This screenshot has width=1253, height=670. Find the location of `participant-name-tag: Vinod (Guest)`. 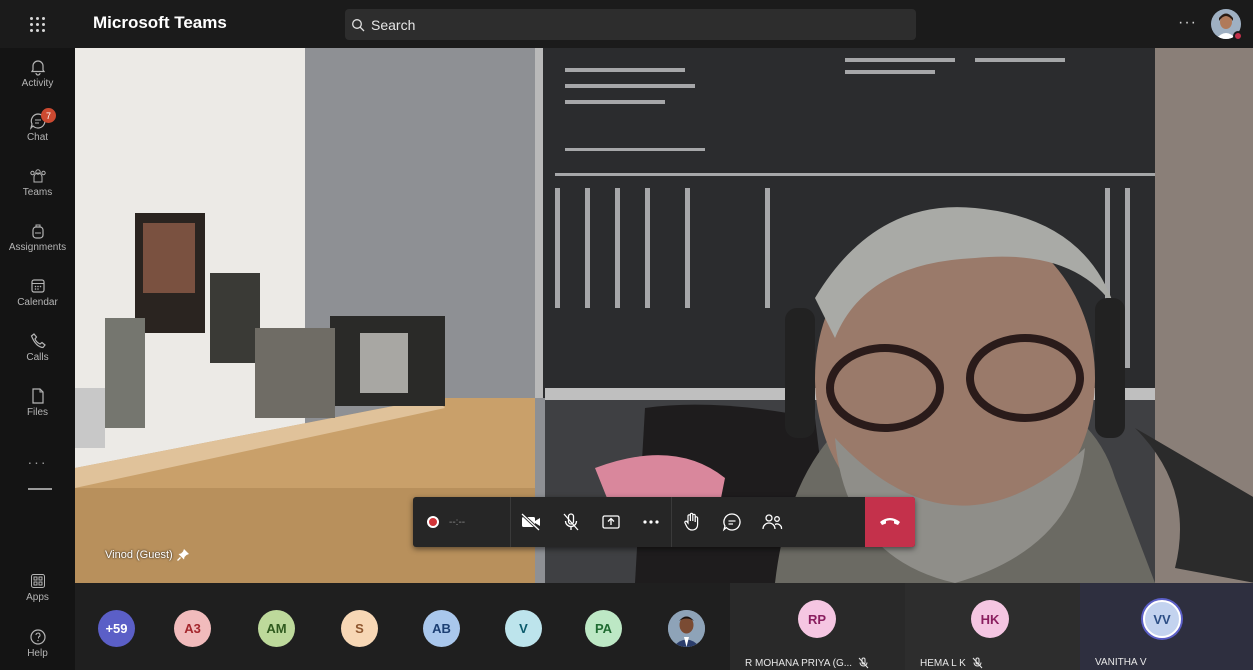

participant-name-tag: Vinod (Guest) is located at coordinates (147, 554).